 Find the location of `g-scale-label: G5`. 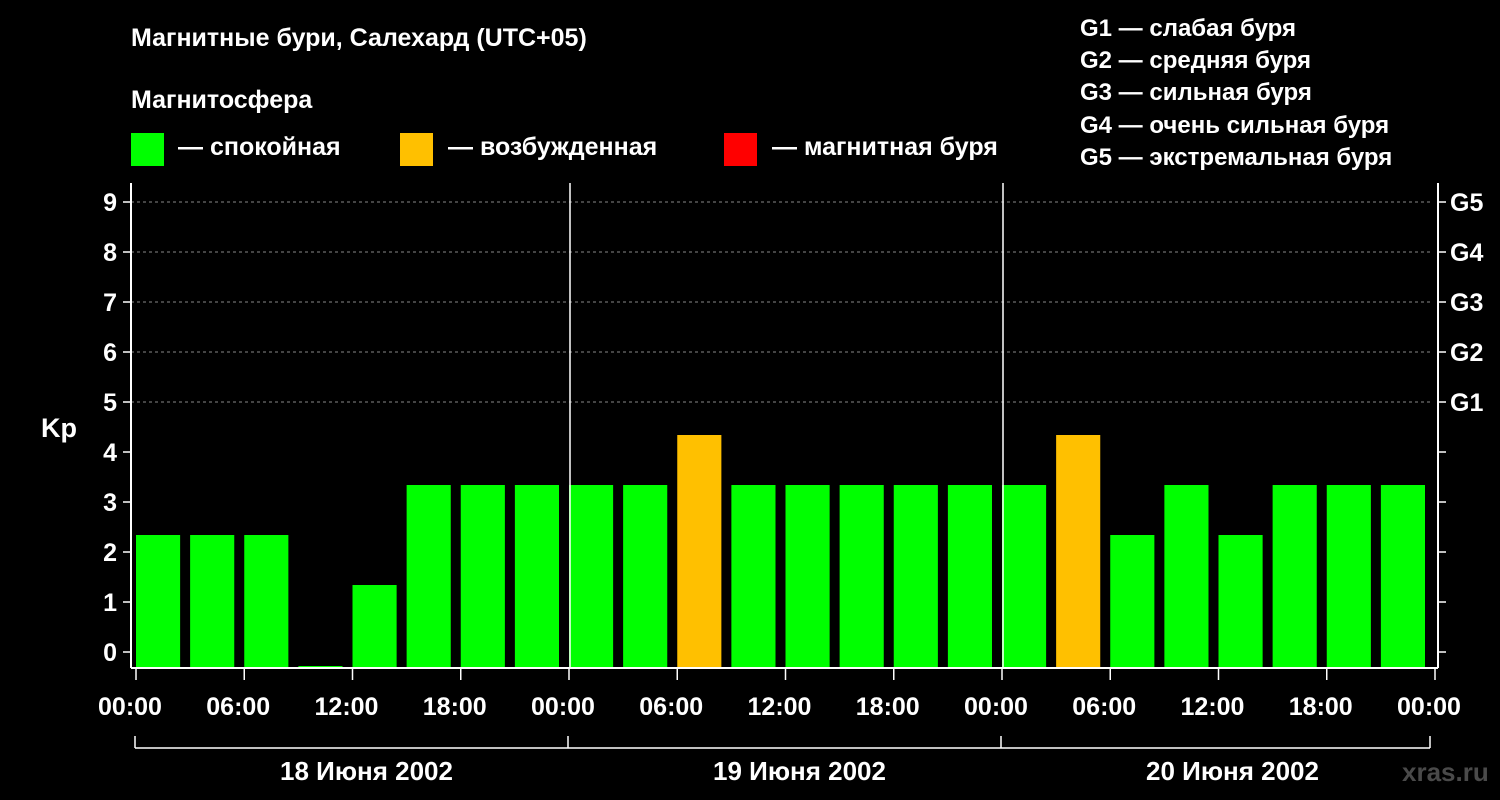

g-scale-label: G5 is located at coordinates (1466, 203).